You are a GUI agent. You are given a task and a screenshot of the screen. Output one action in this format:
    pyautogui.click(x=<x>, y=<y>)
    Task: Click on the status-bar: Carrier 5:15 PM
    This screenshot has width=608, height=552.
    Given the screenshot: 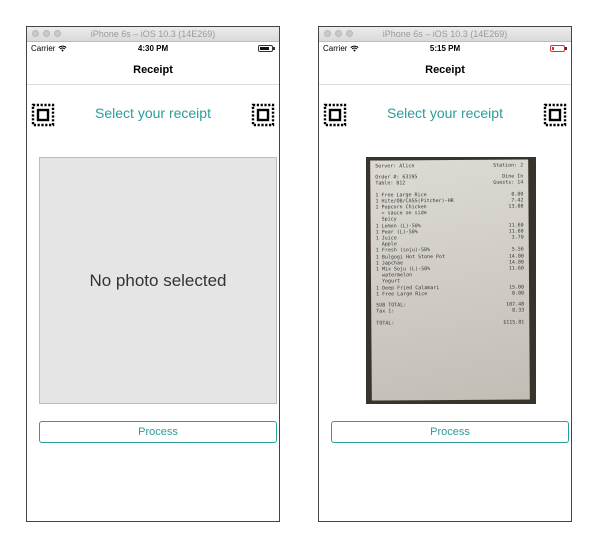 What is the action you would take?
    pyautogui.click(x=445, y=49)
    